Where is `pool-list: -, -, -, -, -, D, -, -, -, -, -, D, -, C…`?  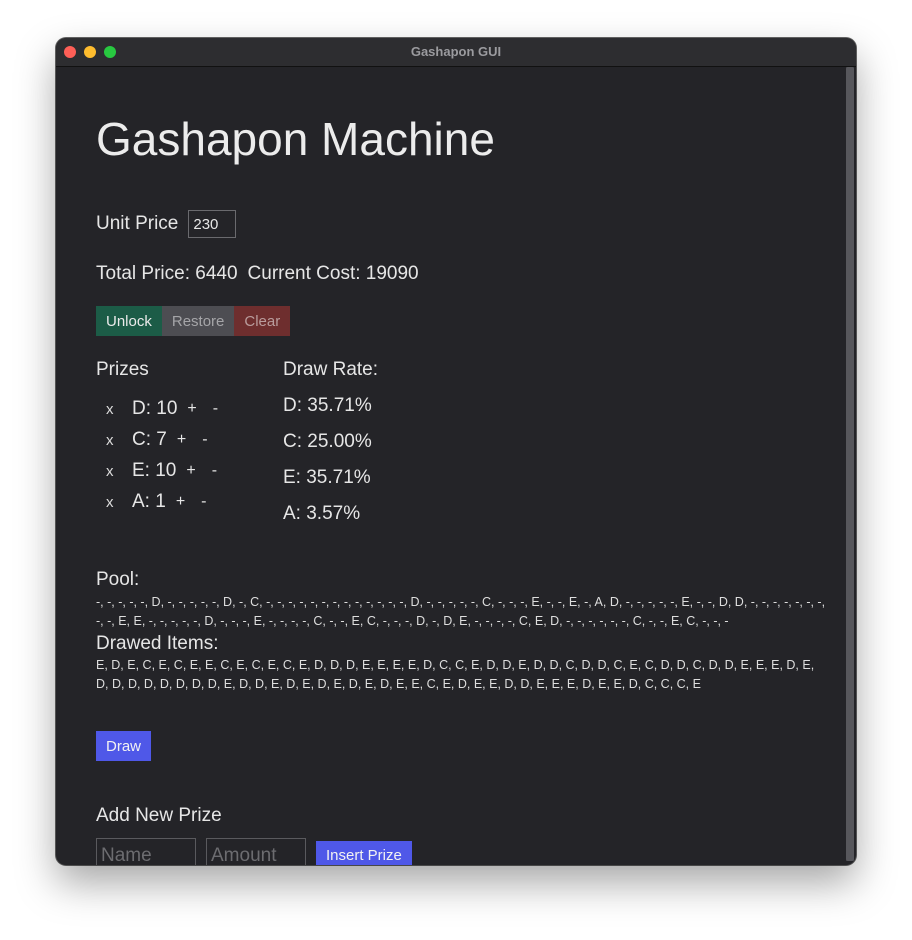
pool-list: -, -, -, -, -, D, -, -, -, -, -, D, -, C… is located at coordinates (461, 611).